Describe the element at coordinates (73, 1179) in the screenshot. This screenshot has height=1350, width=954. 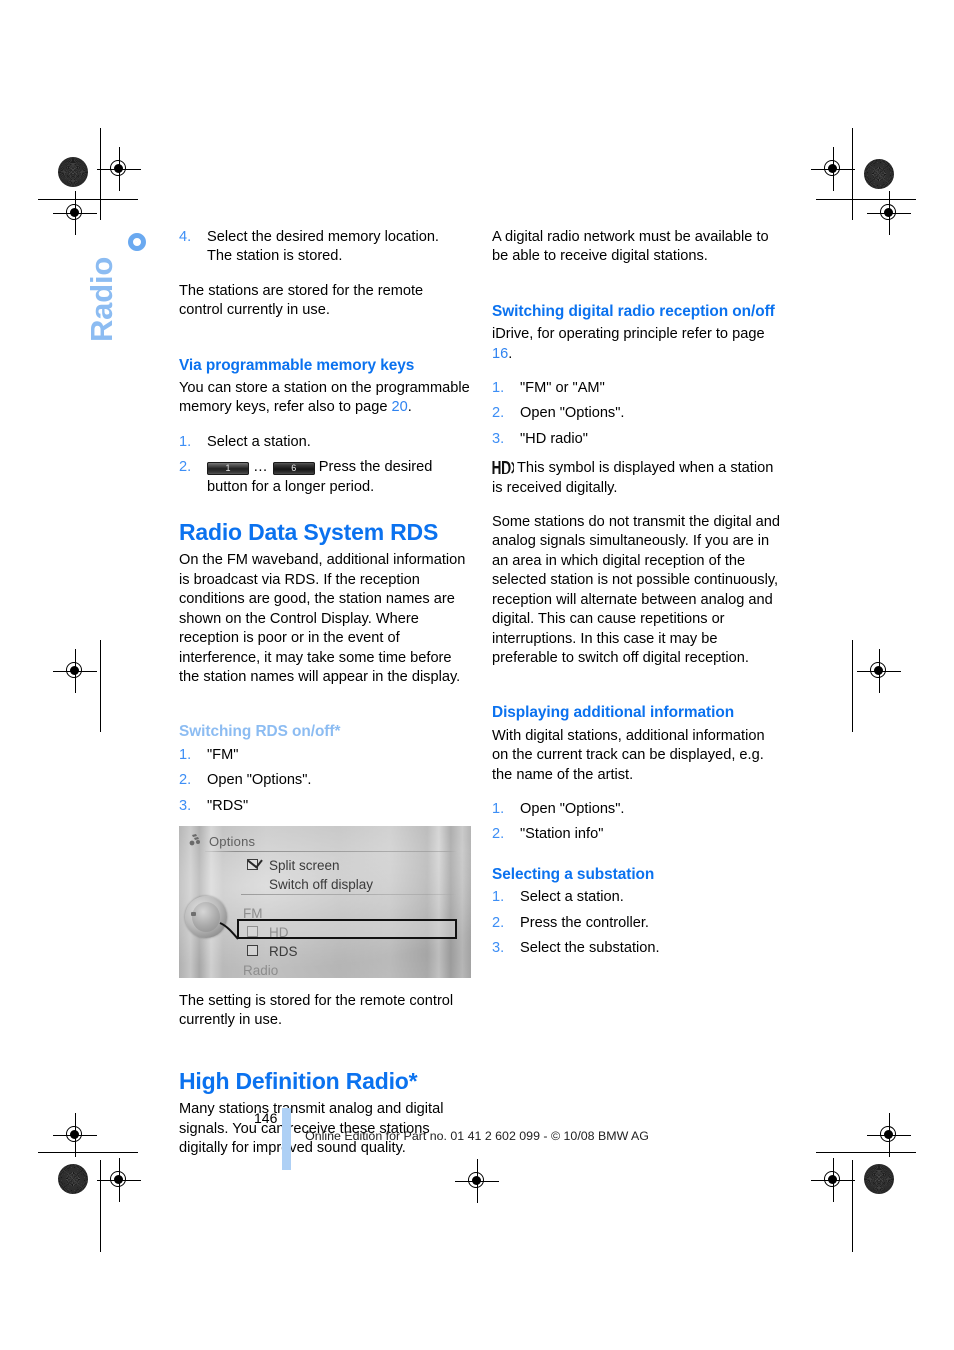
I see `rosette-mark-bottom-left` at that location.